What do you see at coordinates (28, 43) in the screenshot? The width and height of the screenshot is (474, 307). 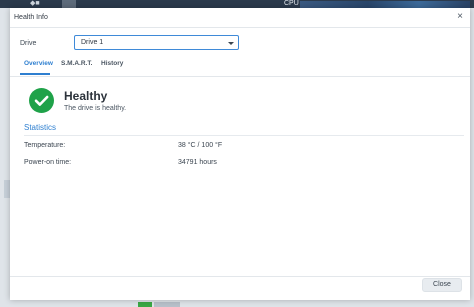 I see `drive-label: Drive` at bounding box center [28, 43].